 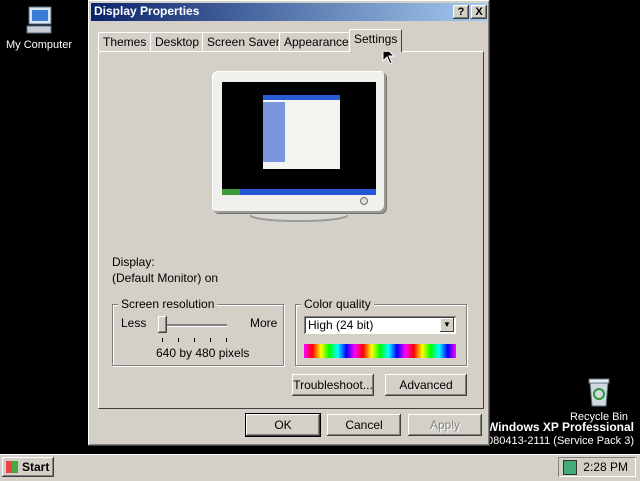 I want to click on monitor-case, so click(x=299, y=142).